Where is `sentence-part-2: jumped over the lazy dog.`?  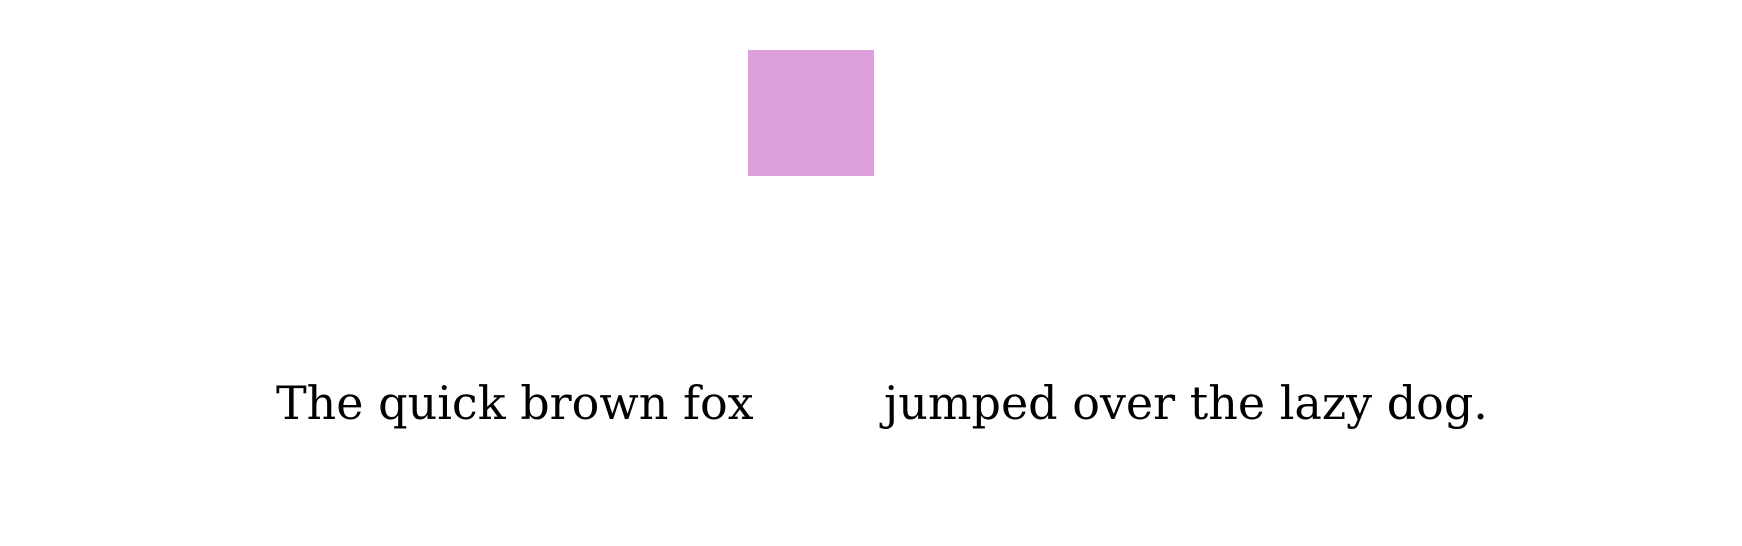 sentence-part-2: jumped over the lazy dog. is located at coordinates (1186, 403).